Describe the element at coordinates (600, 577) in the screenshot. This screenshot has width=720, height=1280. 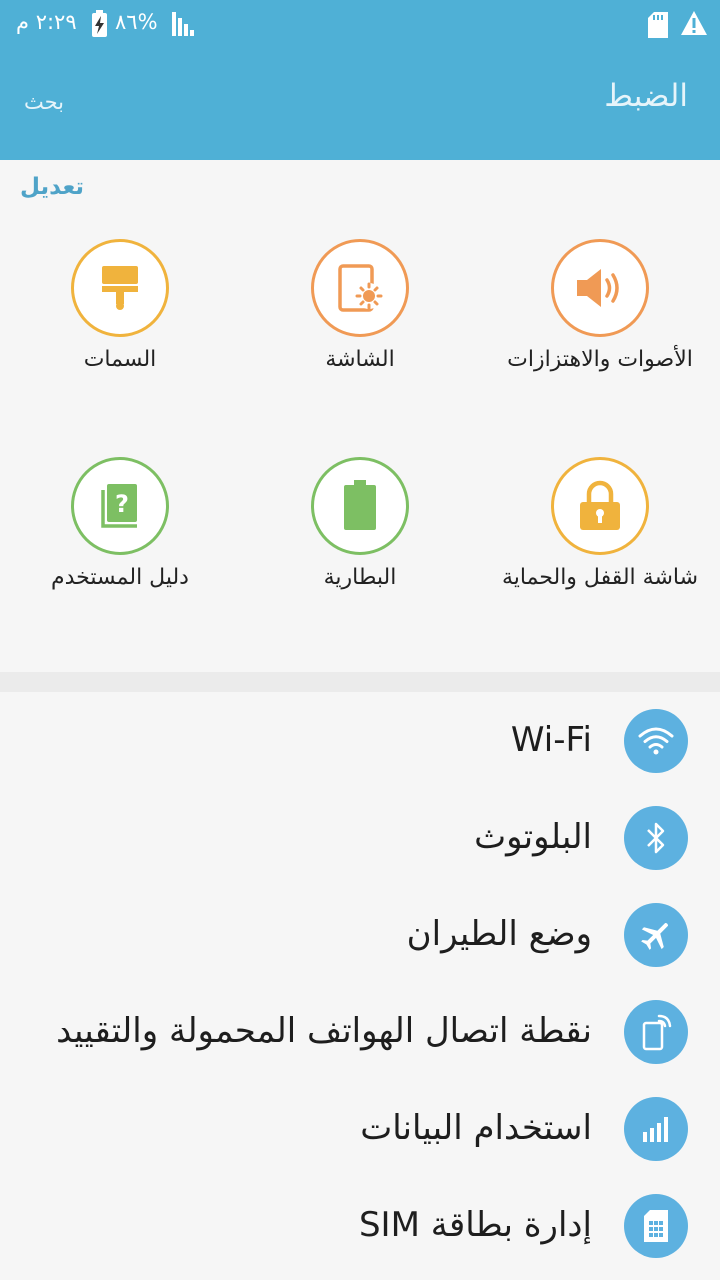
I see `tile-label: شاشة القفل والحماية` at that location.